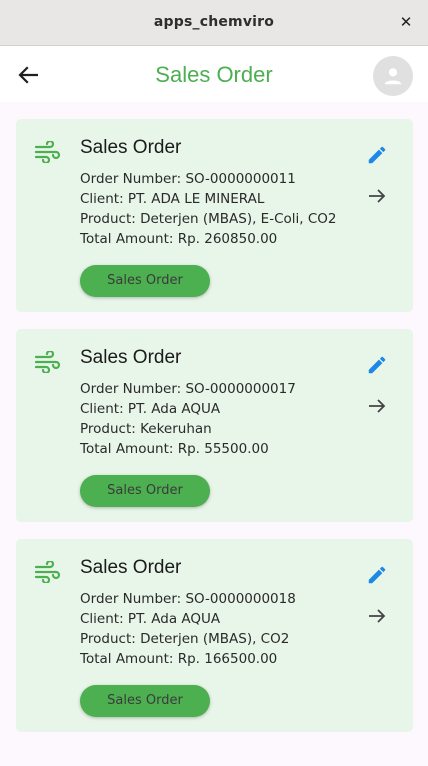  Describe the element at coordinates (208, 219) in the screenshot. I see `product-list: Product: Deterjen (MBAS), E-Coli, CO2` at that location.